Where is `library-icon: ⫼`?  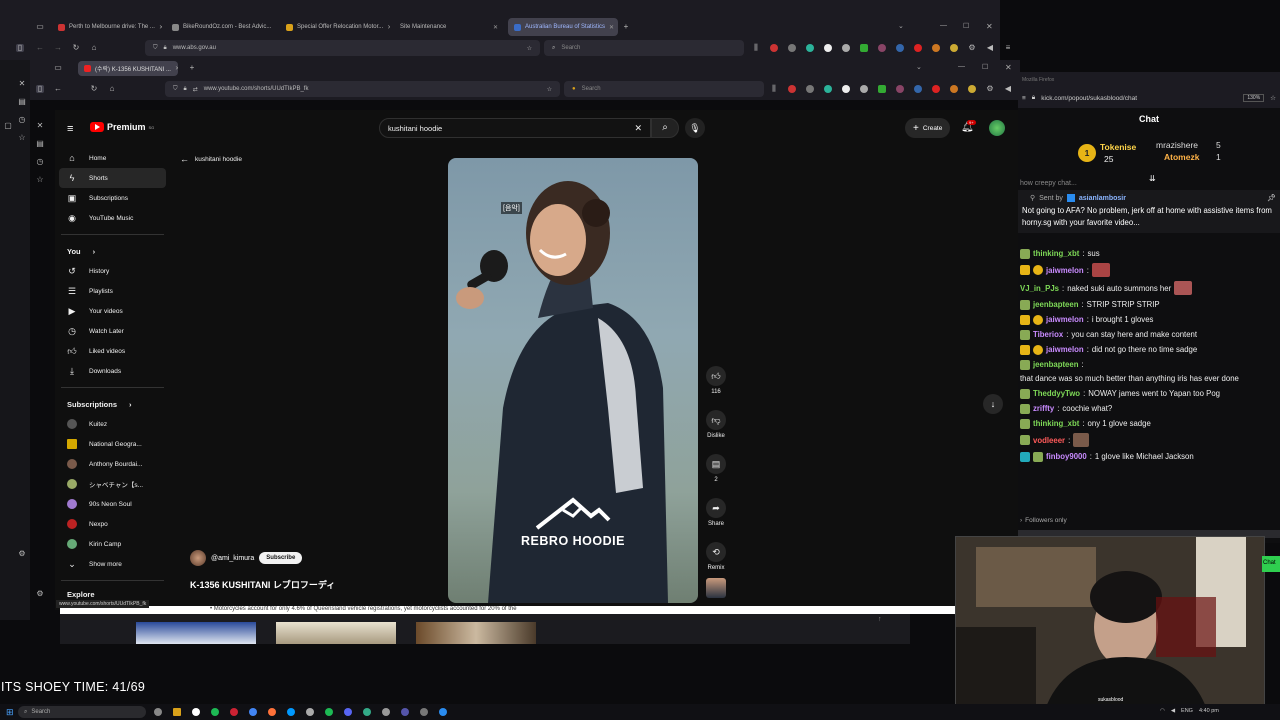 library-icon: ⫼ is located at coordinates (774, 89).